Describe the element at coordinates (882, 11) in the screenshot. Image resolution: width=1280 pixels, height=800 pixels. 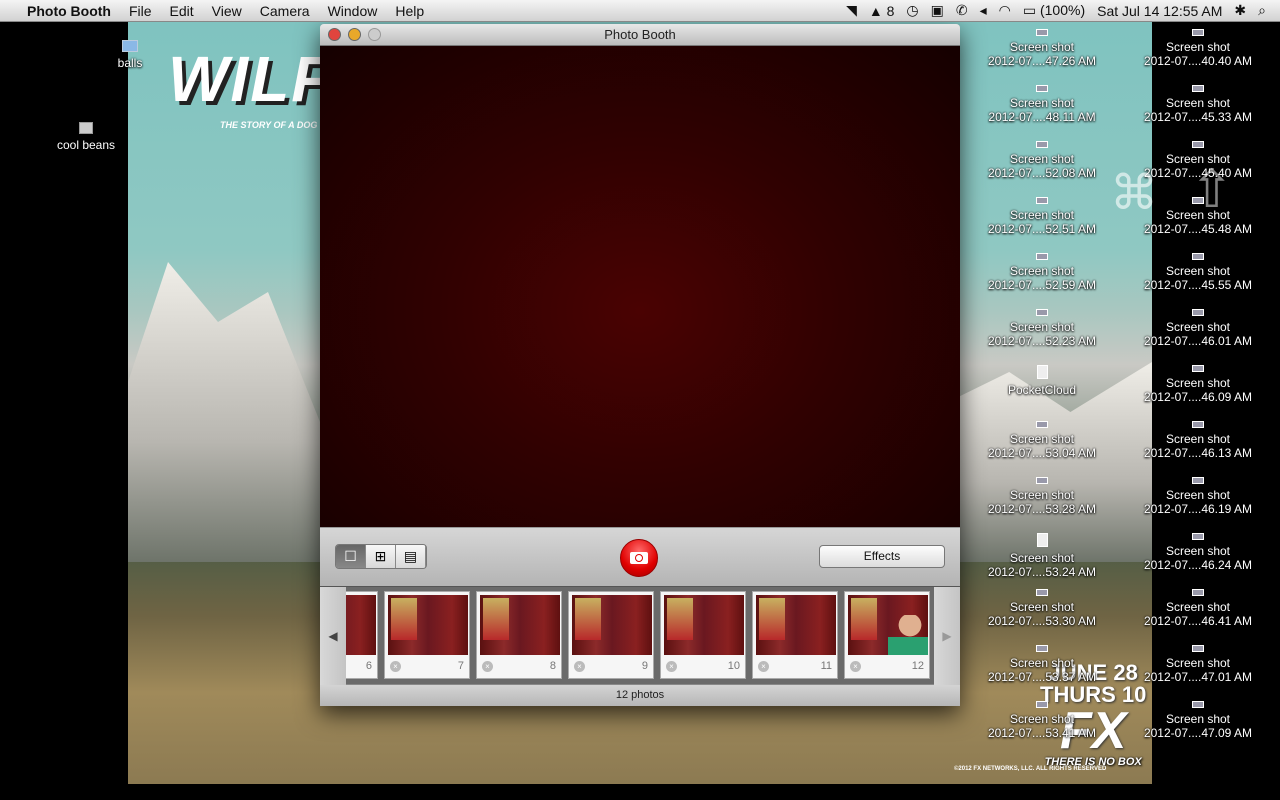
I see `adobe-icon: ▲ 8` at that location.